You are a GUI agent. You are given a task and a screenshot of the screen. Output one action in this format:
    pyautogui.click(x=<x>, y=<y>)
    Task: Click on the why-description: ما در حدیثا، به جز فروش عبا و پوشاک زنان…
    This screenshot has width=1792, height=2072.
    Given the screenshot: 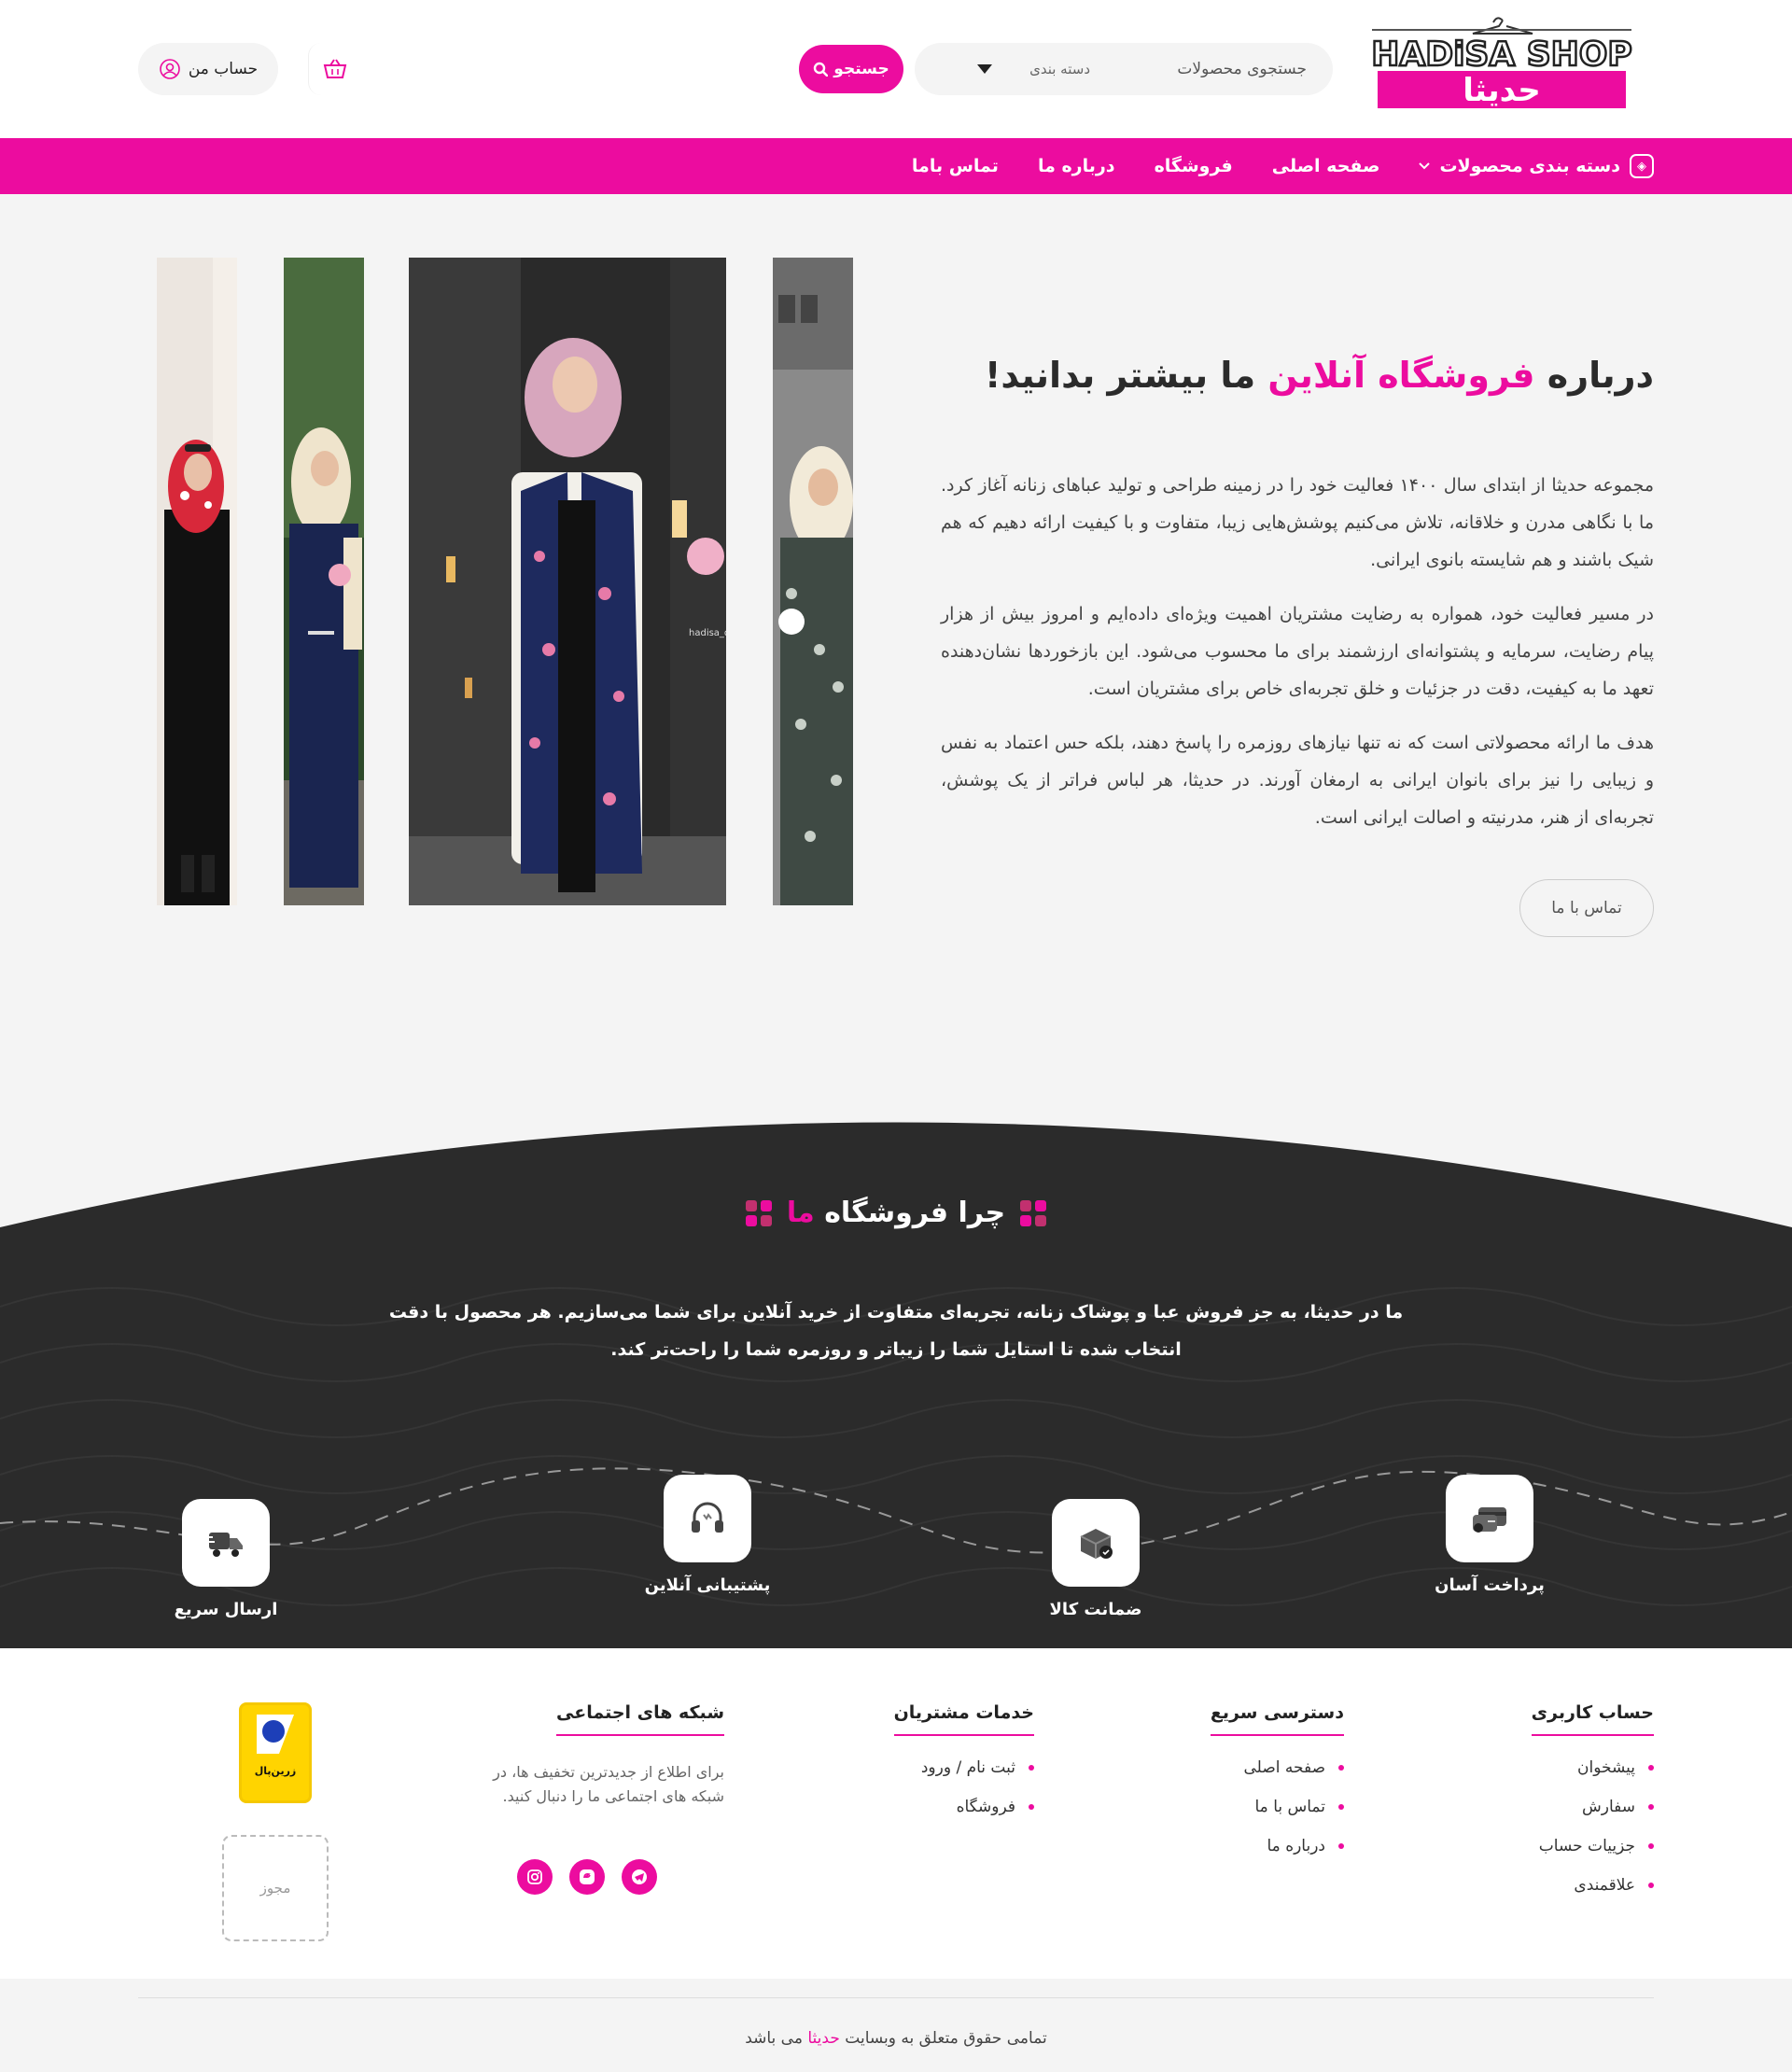 What is the action you would take?
    pyautogui.click(x=896, y=1331)
    